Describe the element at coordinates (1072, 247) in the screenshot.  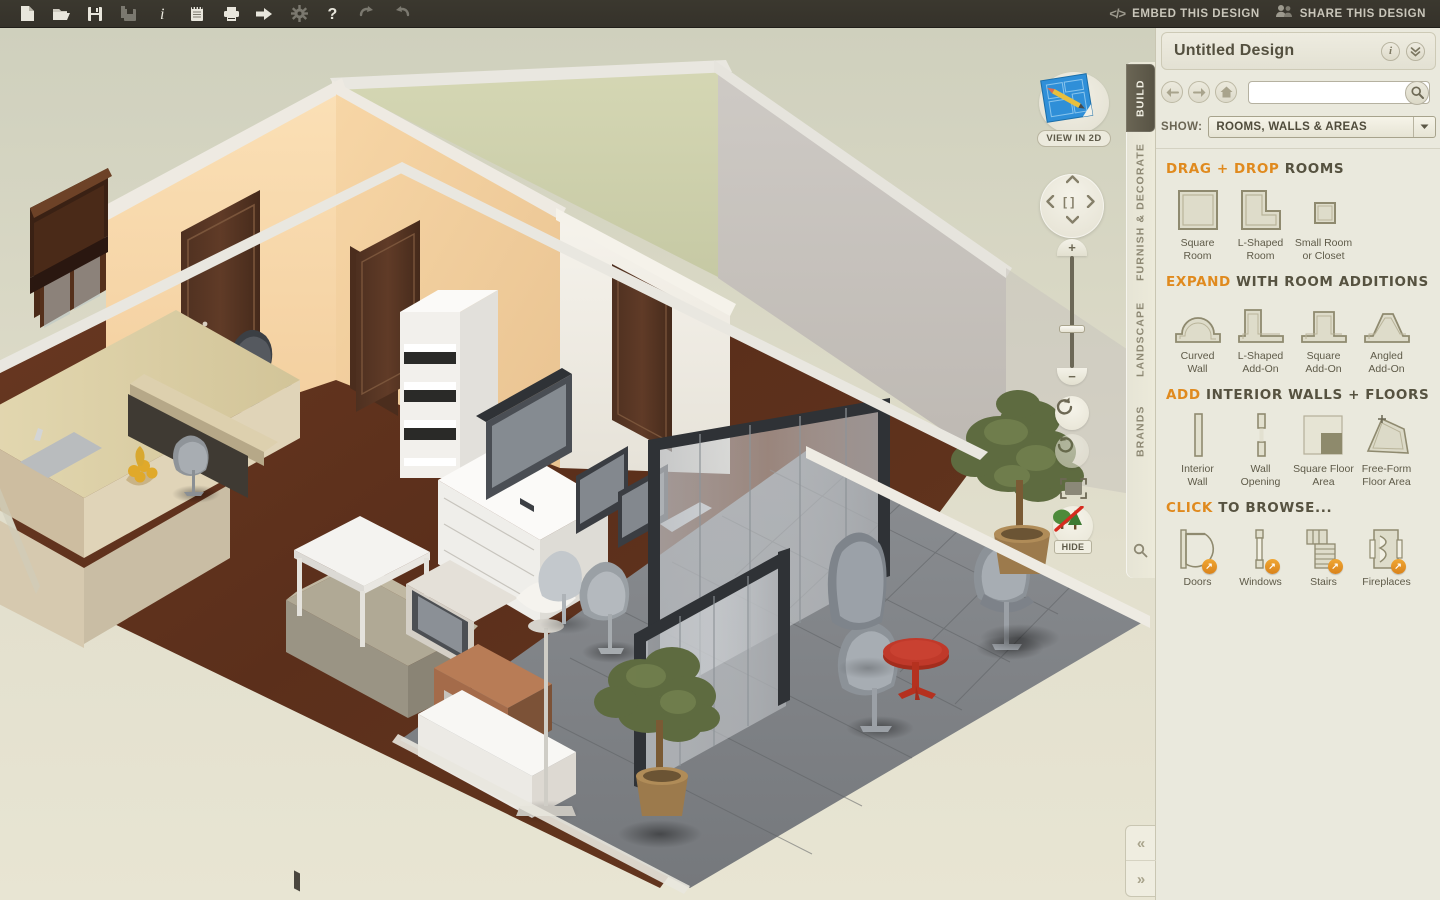
I see `zoom-in-button: +` at that location.